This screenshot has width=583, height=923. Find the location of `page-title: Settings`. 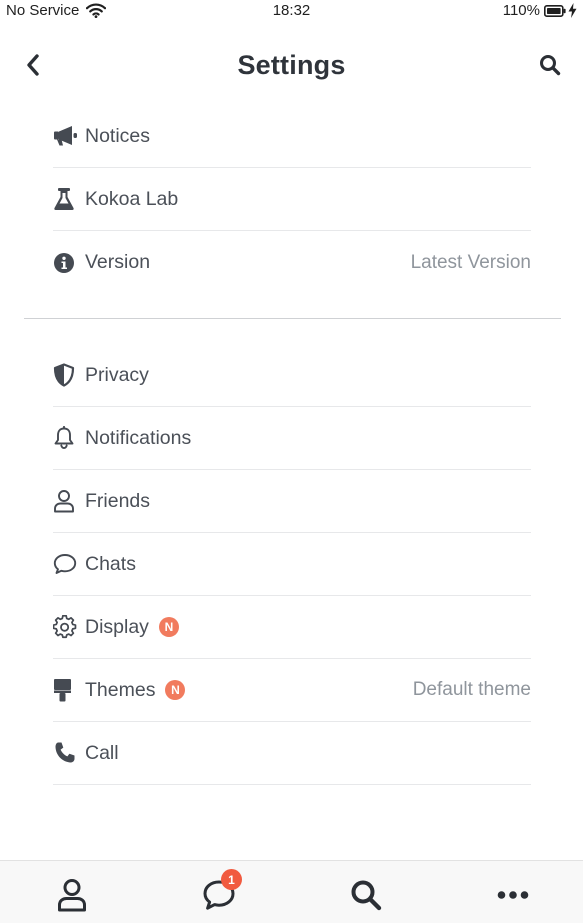

page-title: Settings is located at coordinates (291, 65).